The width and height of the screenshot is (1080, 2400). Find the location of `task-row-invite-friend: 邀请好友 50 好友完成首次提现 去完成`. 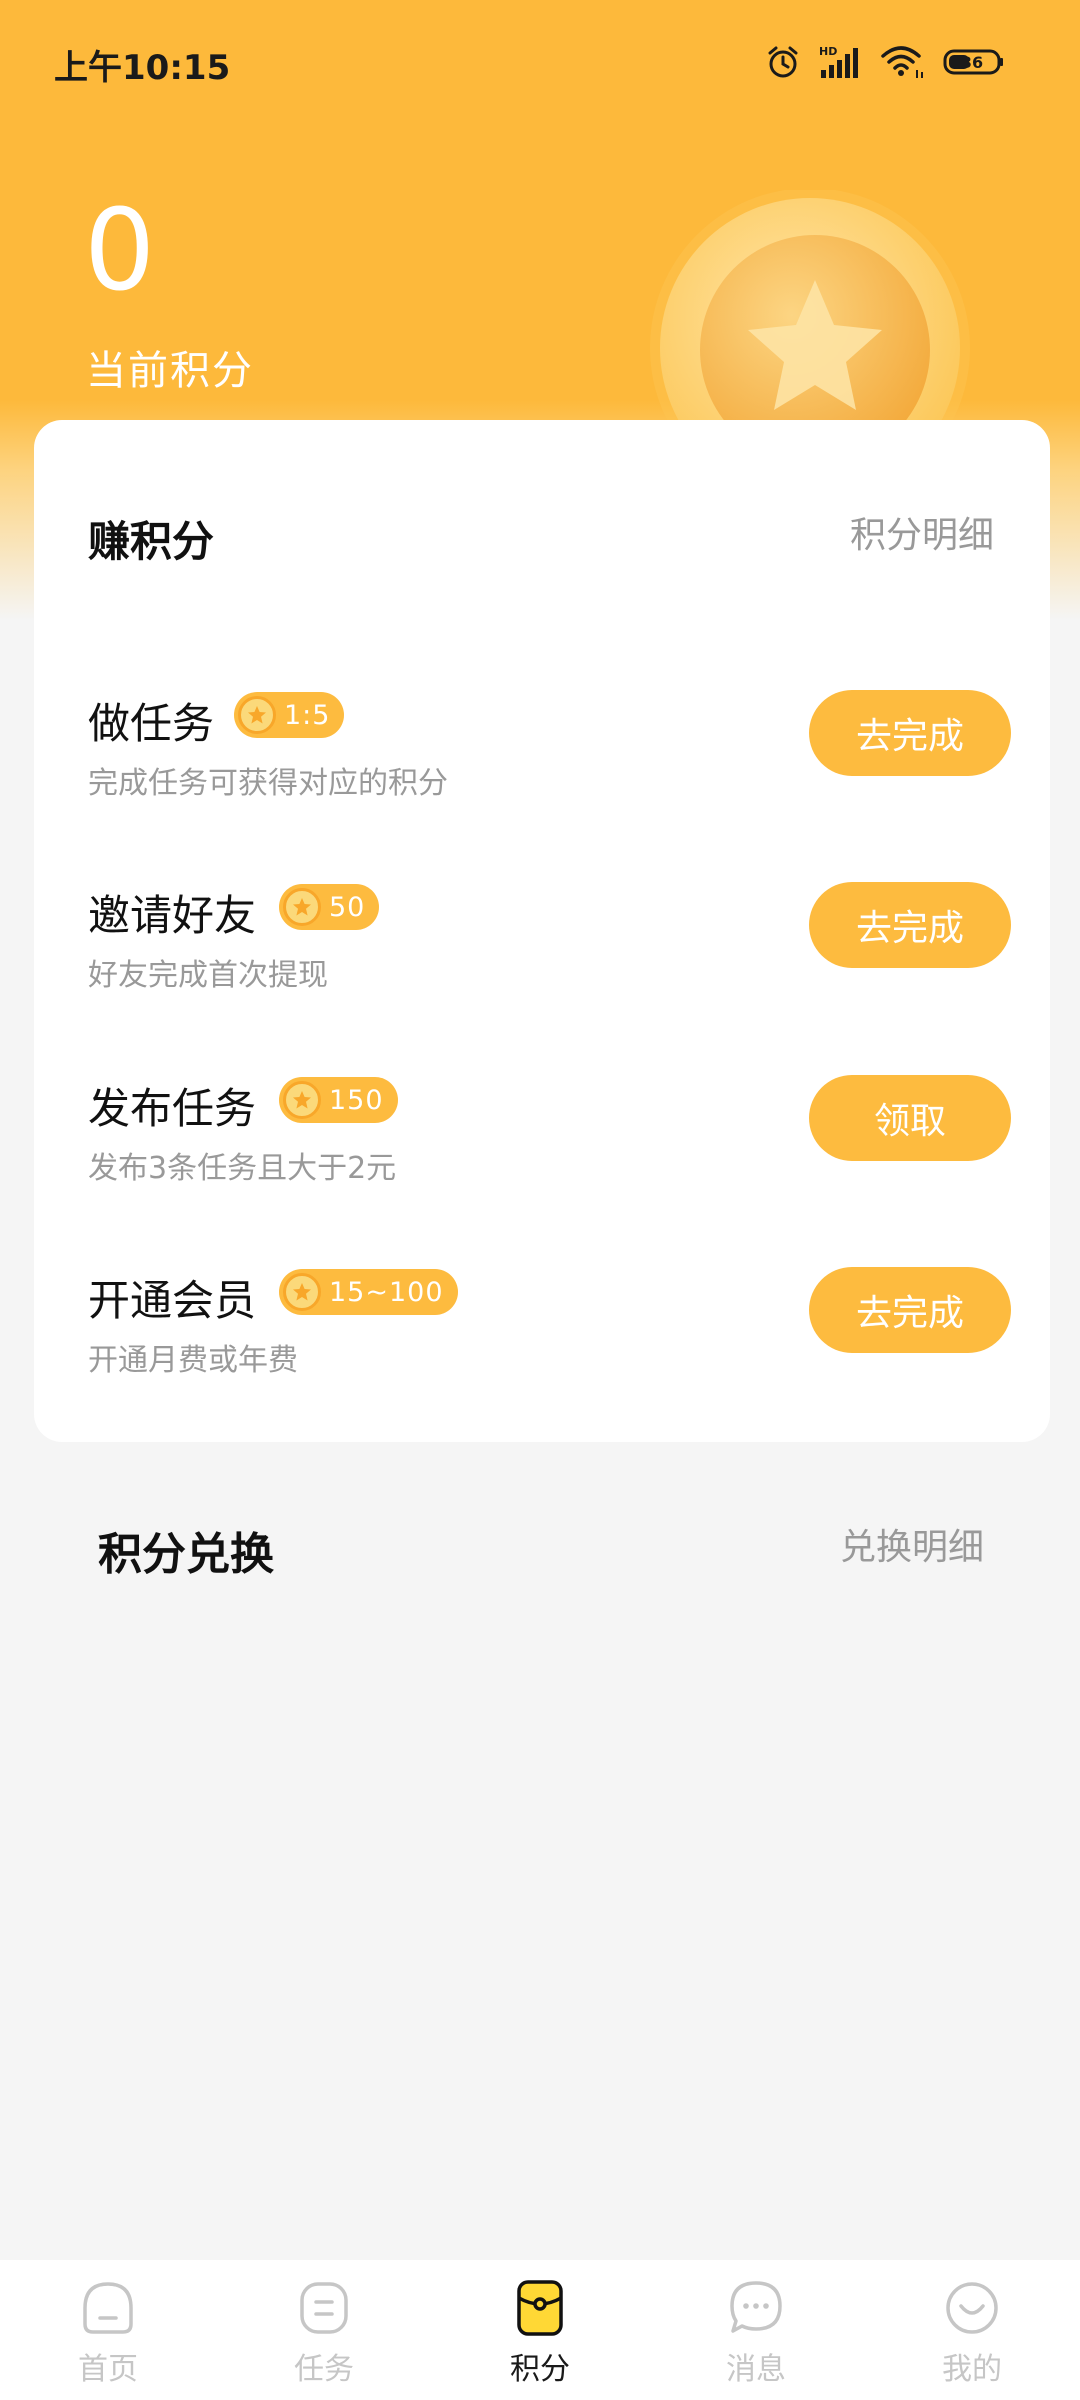

task-row-invite-friend: 邀请好友 50 好友完成首次提现 去完成 is located at coordinates (542, 947).